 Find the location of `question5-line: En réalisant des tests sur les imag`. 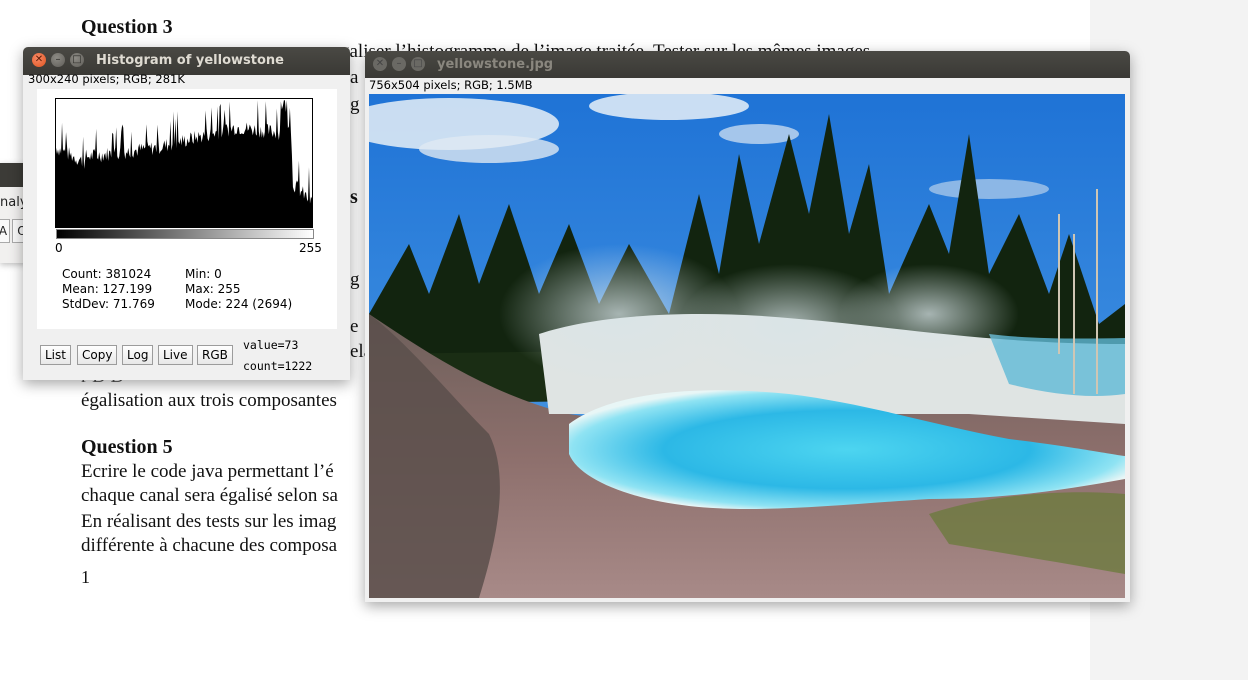

question5-line: En réalisant des tests sur les imag is located at coordinates (209, 521).